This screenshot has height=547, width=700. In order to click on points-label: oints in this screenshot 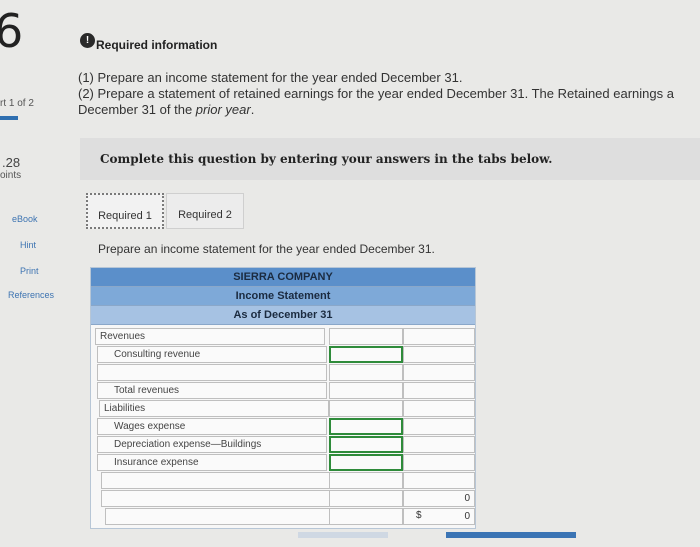, I will do `click(11, 175)`.